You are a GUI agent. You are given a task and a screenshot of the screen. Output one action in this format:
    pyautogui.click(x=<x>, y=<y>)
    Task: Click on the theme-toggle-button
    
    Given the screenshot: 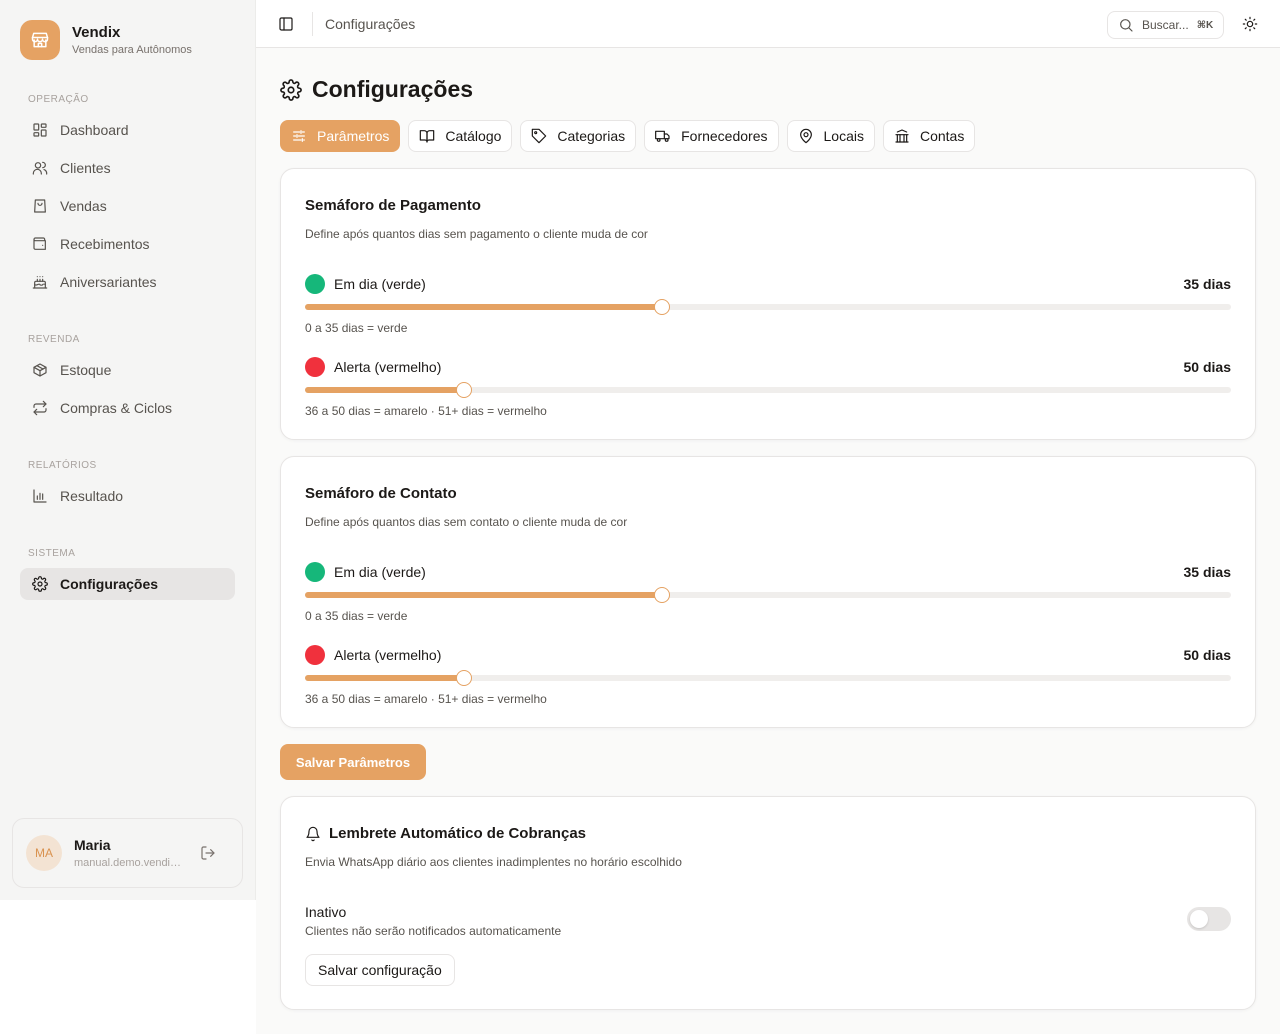 What is the action you would take?
    pyautogui.click(x=1250, y=24)
    